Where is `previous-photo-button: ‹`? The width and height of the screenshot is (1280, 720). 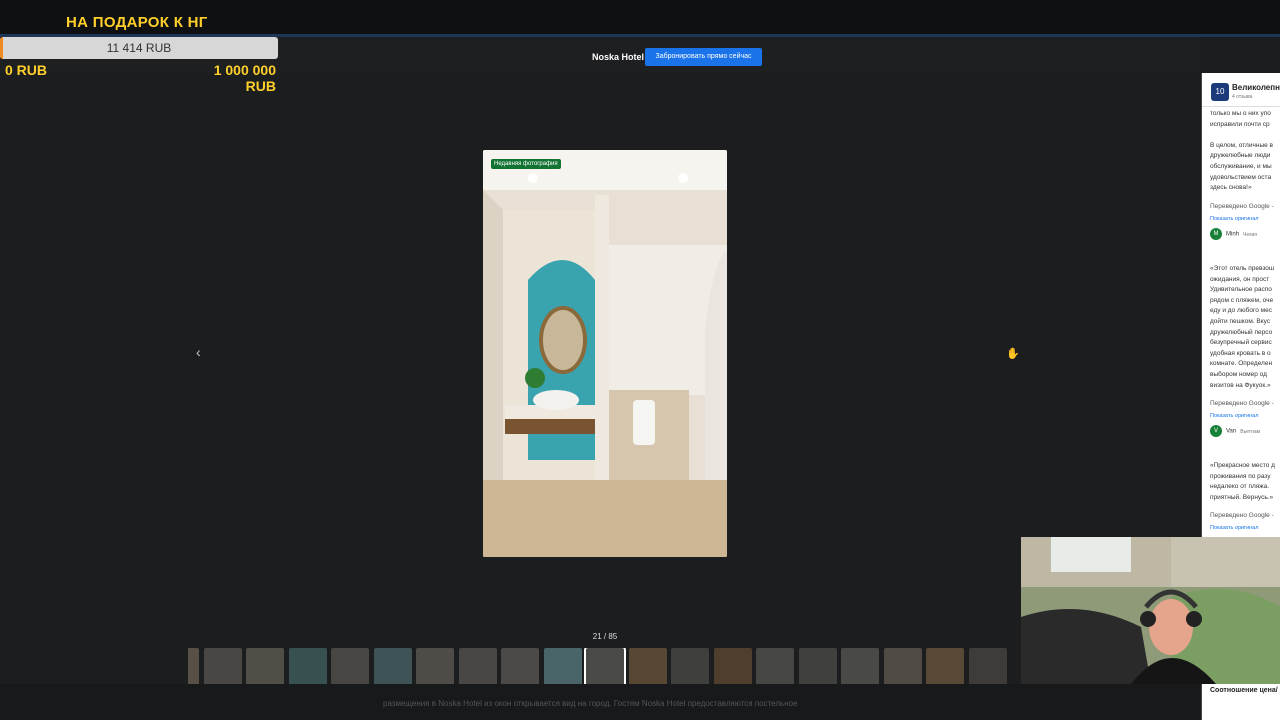 previous-photo-button: ‹ is located at coordinates (198, 352).